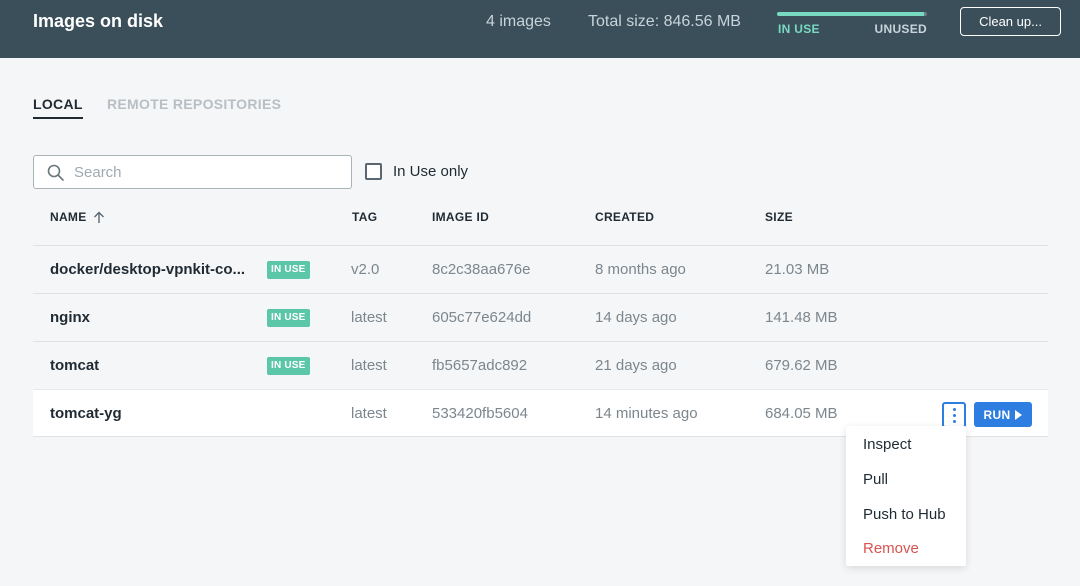 This screenshot has width=1080, height=586. What do you see at coordinates (801, 317) in the screenshot?
I see `image-size: 141.48 MB` at bounding box center [801, 317].